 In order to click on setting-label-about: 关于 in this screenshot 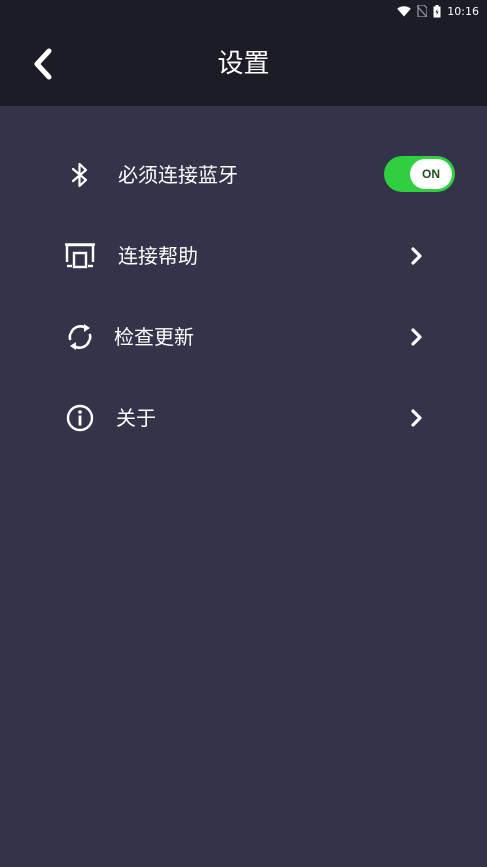, I will do `click(136, 418)`.